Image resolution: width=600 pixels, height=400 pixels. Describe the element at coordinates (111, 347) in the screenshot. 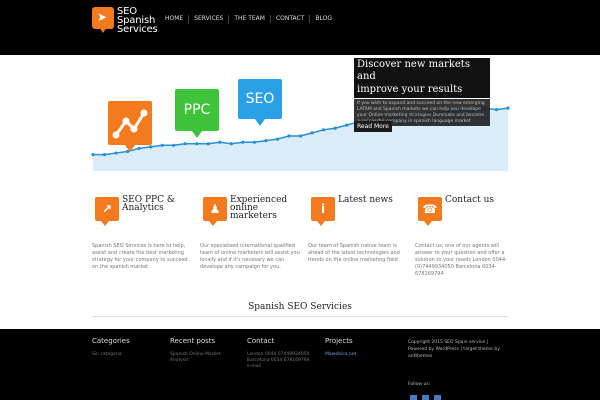

I see `footer-categories: Categories Sin categoría` at that location.